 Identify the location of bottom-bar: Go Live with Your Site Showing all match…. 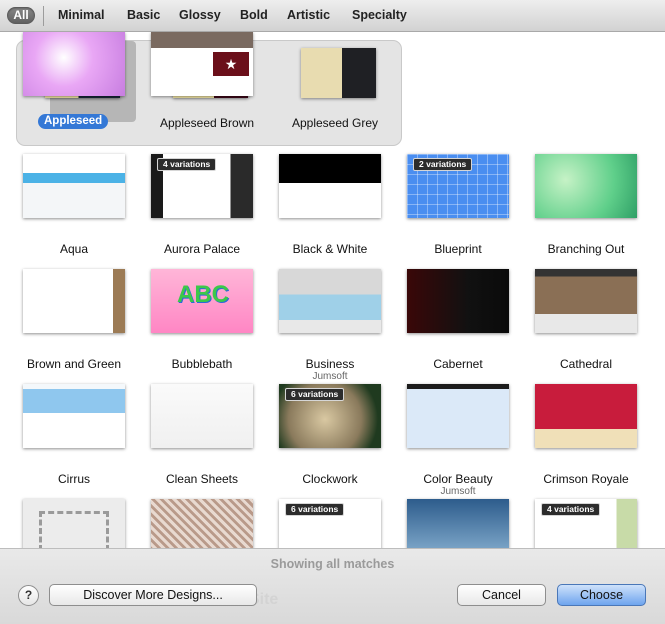
(332, 586).